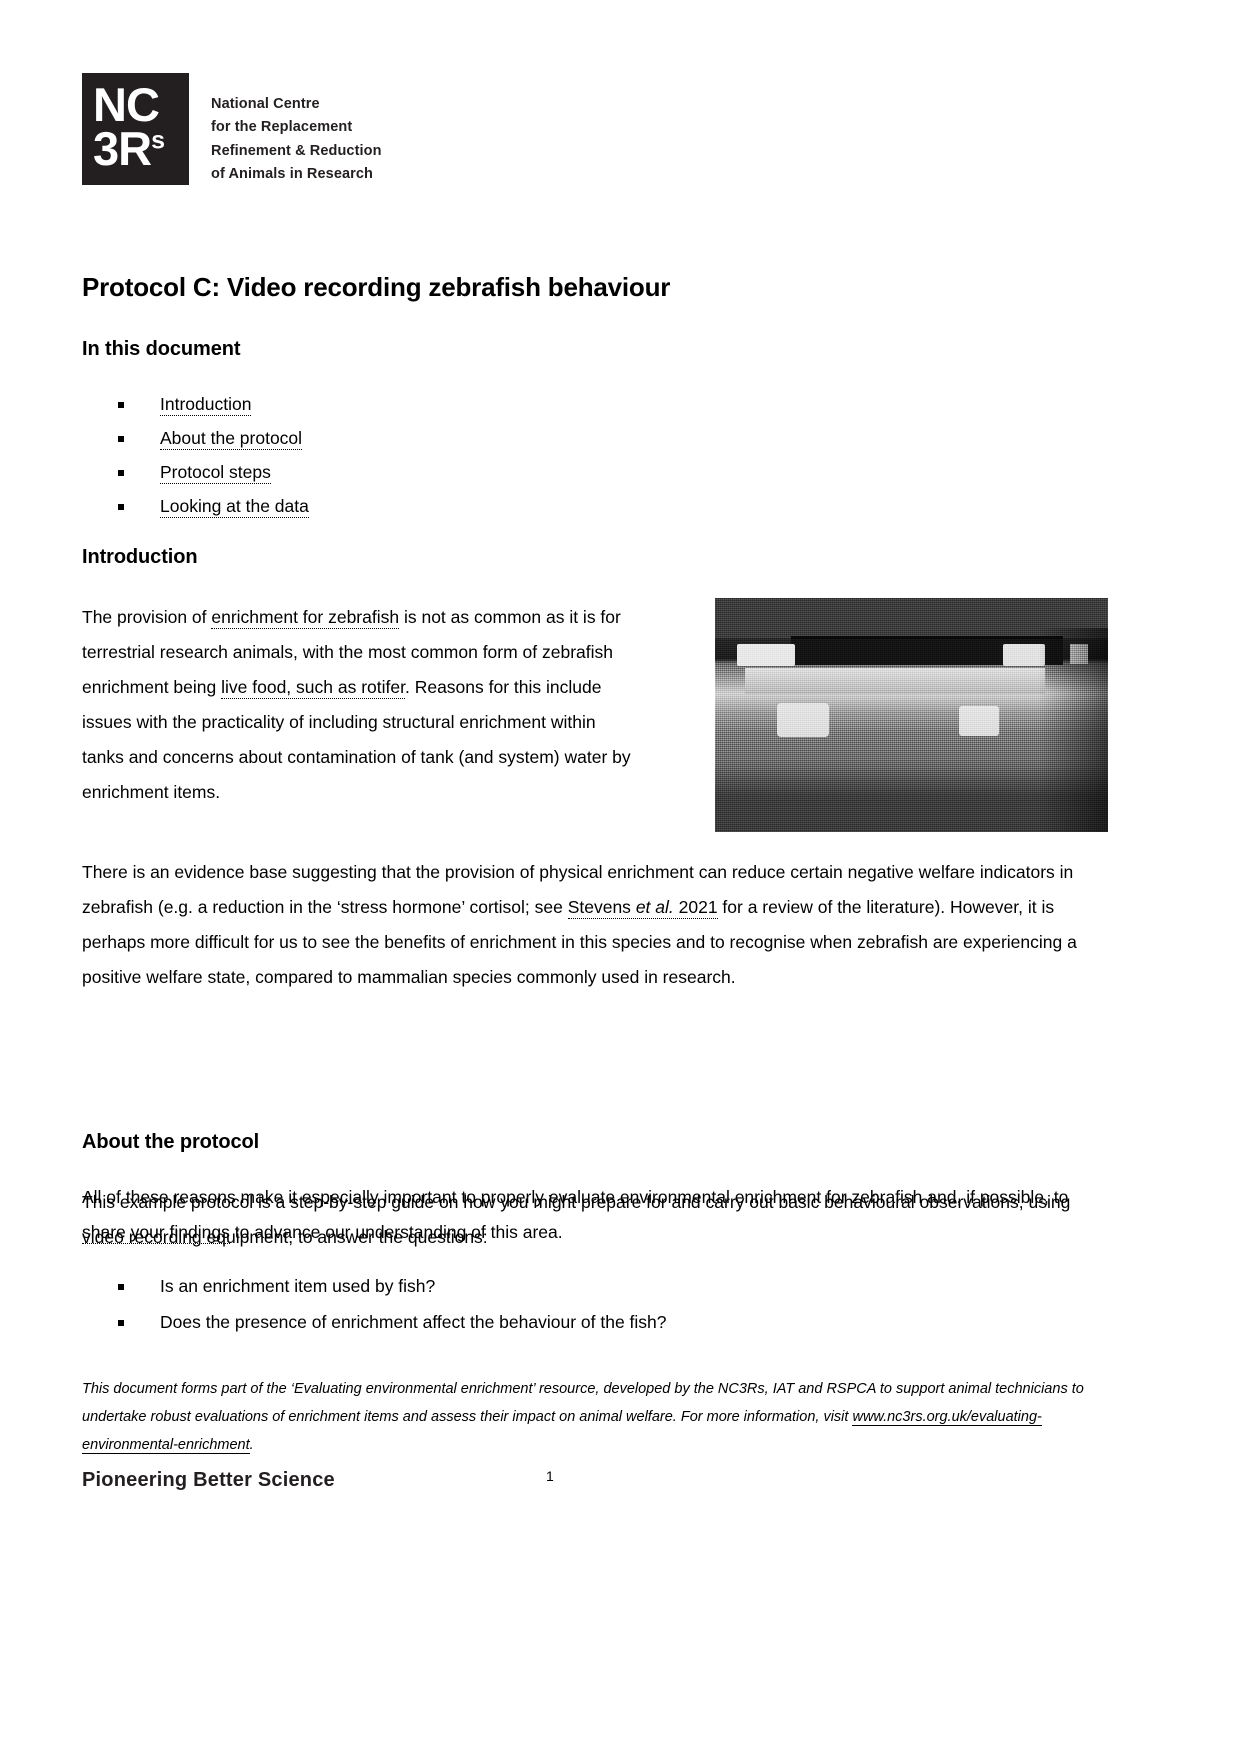  Describe the element at coordinates (392, 1286) in the screenshot. I see `list-item: Is an enrichment item used by fish?` at that location.